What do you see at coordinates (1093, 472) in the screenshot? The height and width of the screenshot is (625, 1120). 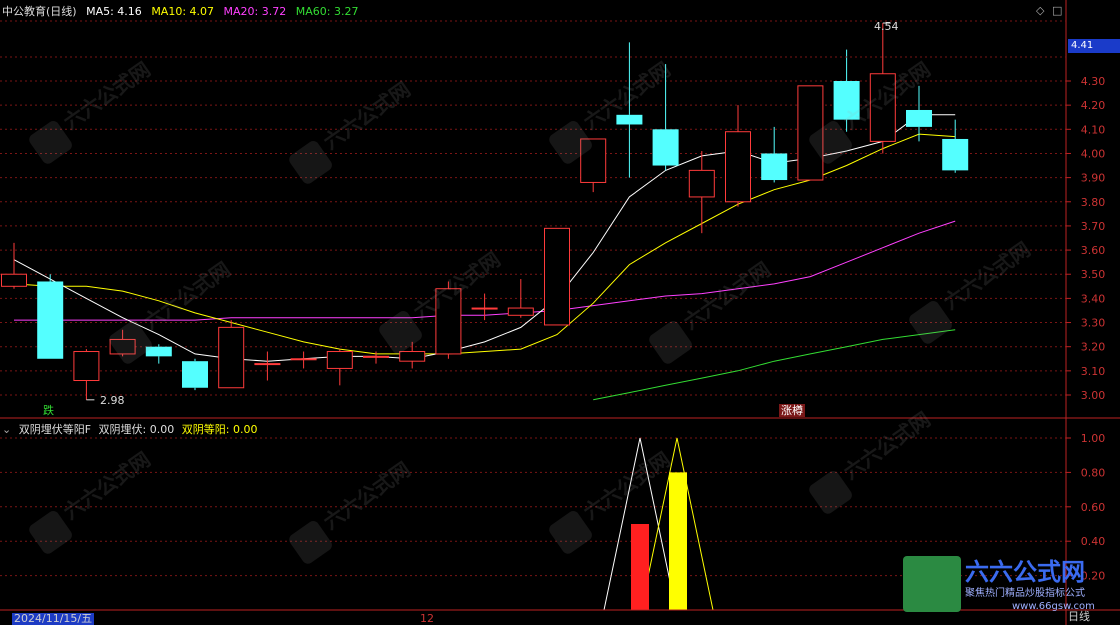 I see `indicator-tick-label: 0.80` at bounding box center [1093, 472].